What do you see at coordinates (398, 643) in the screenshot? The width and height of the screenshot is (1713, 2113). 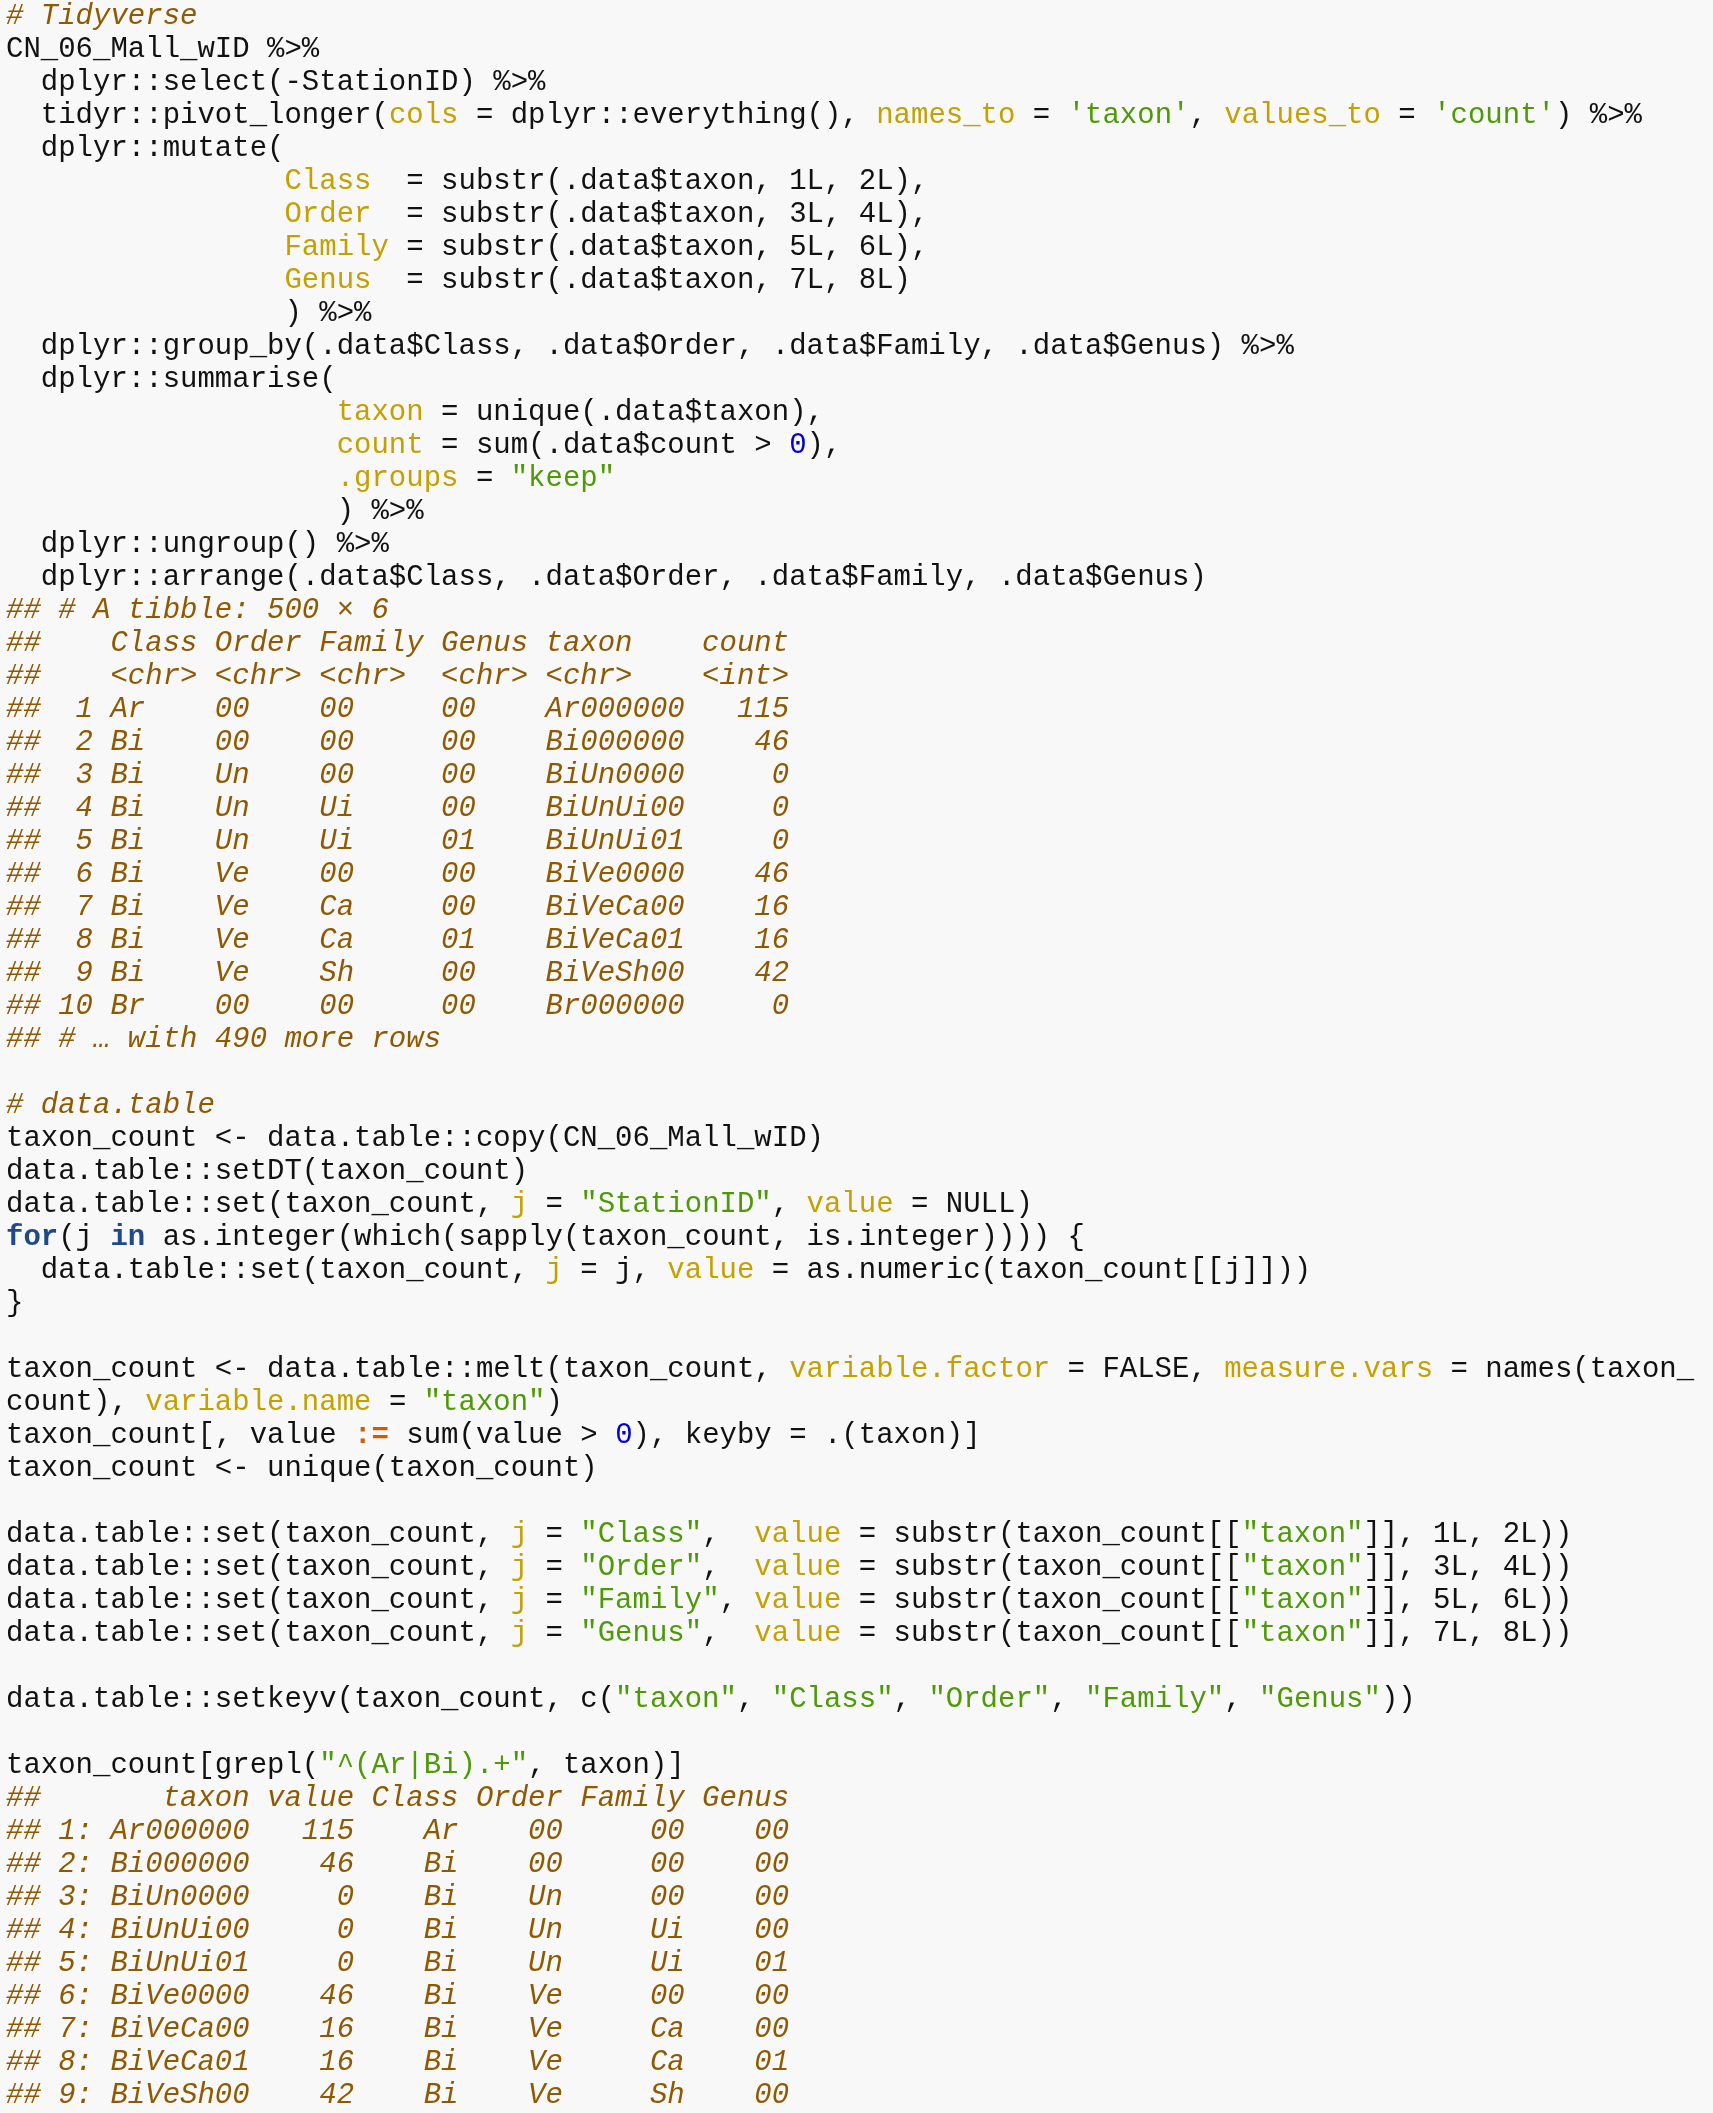 I see `comment-line: ## Class Order Family Genus taxon count` at bounding box center [398, 643].